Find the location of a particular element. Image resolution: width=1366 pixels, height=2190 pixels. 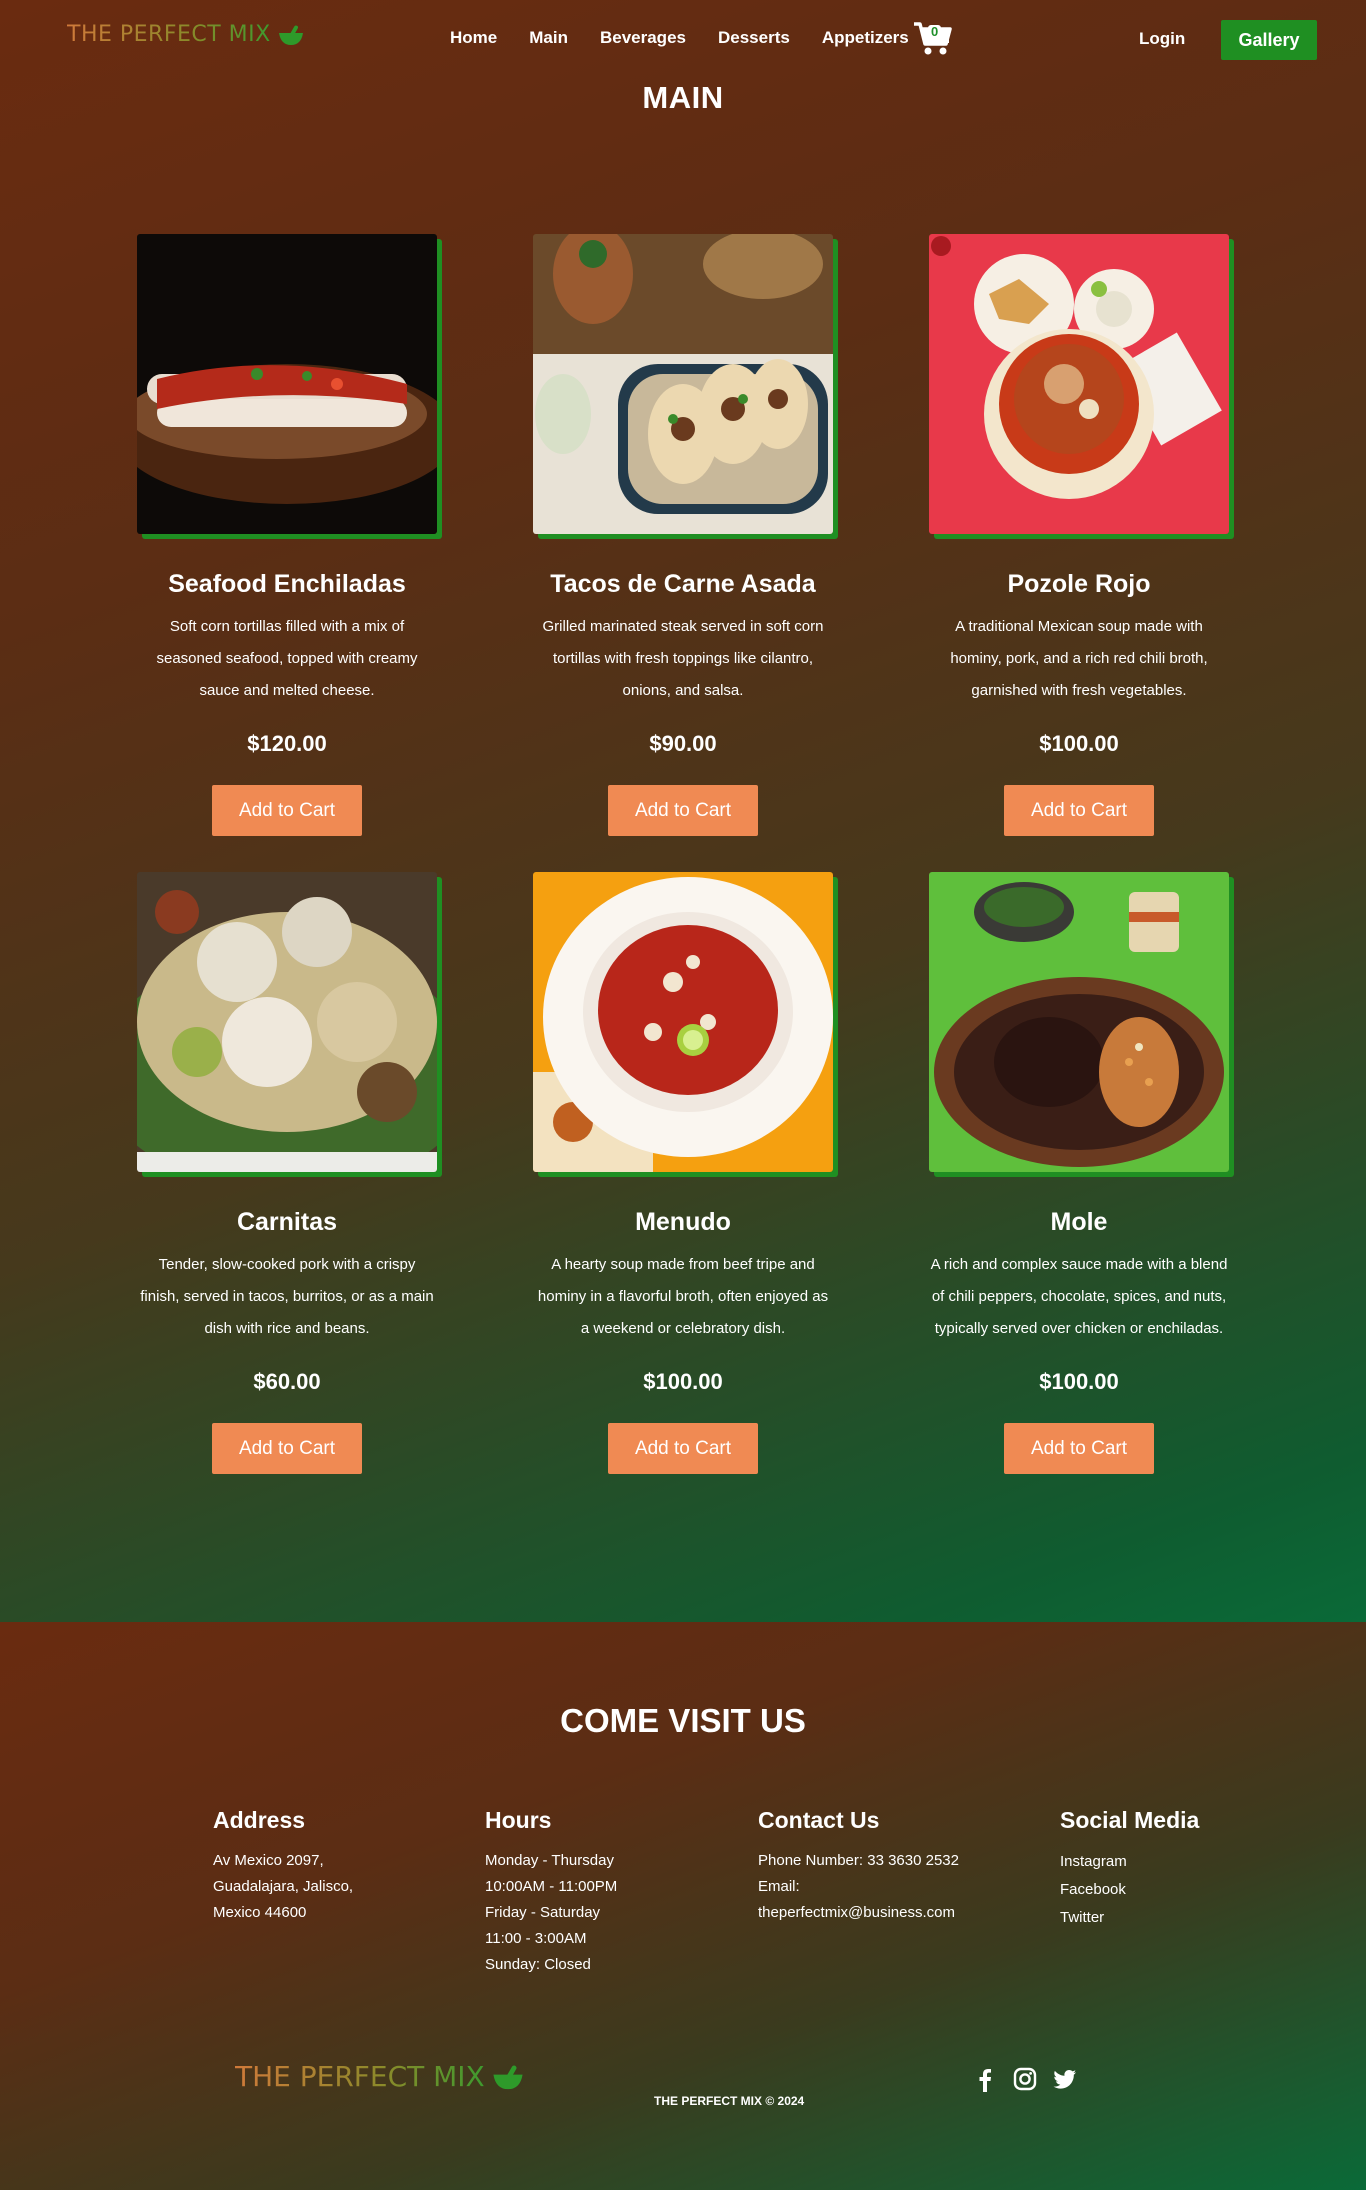

twitter-link: Twitter is located at coordinates (1129, 1918).